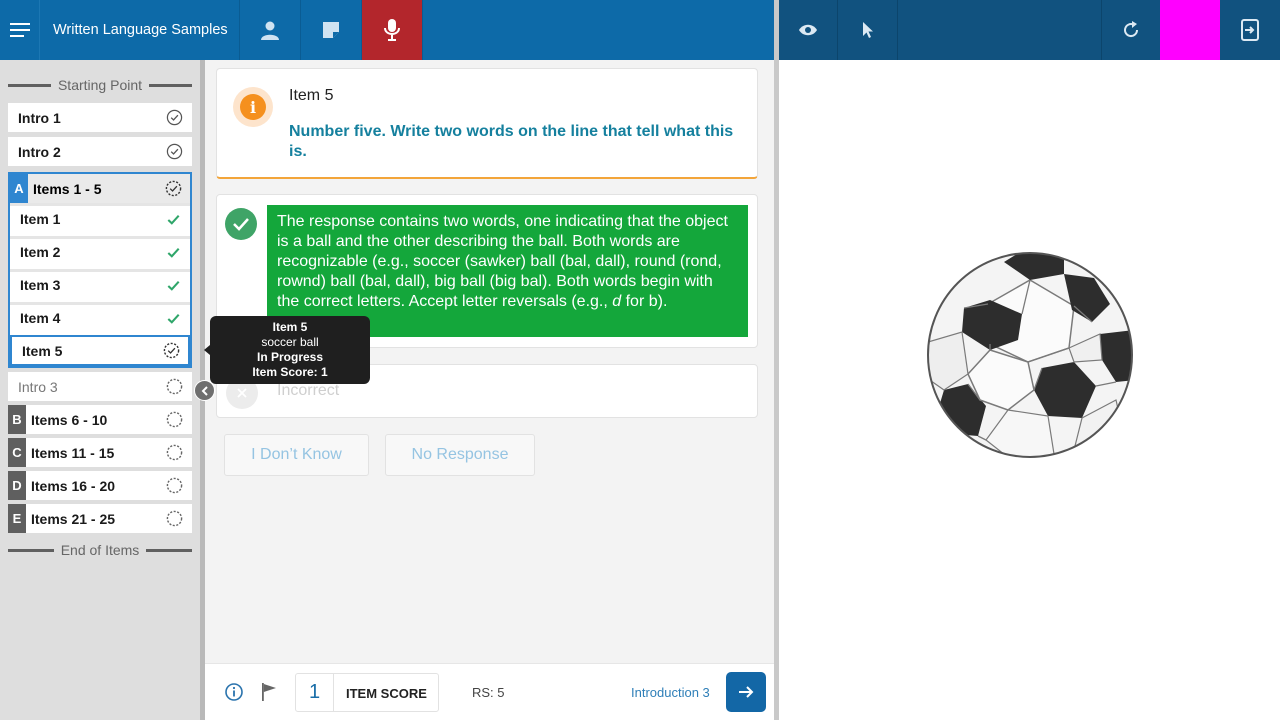  Describe the element at coordinates (40, 252) in the screenshot. I see `sidebar-item-label: Item 2` at that location.